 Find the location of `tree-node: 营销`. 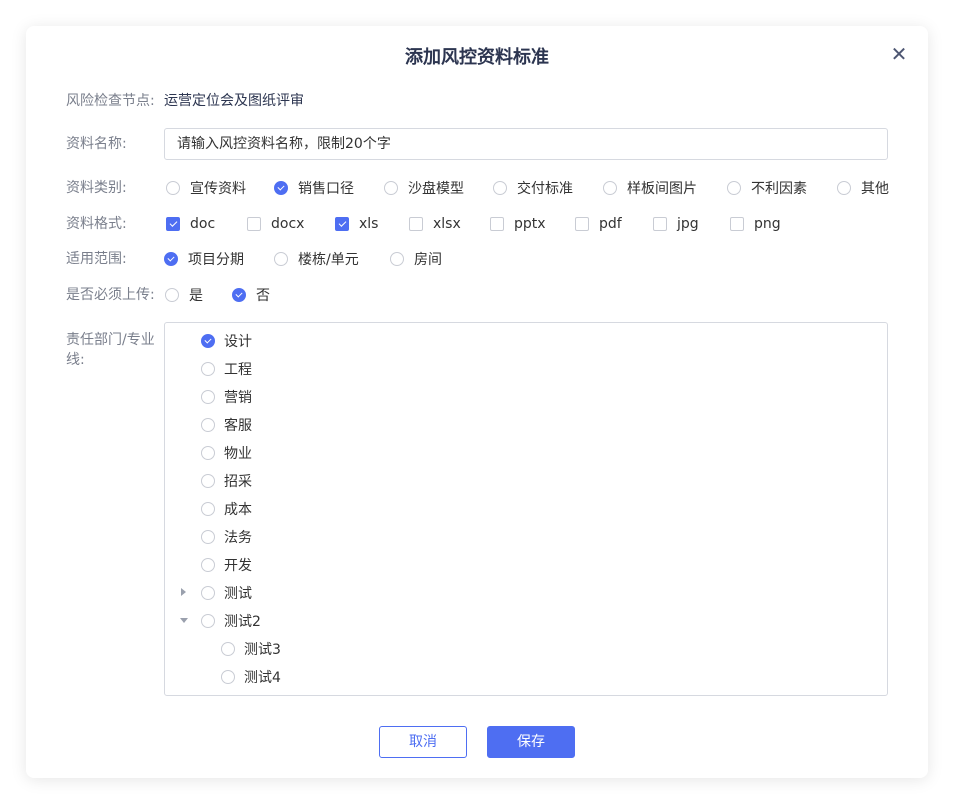

tree-node: 营销 is located at coordinates (226, 397).